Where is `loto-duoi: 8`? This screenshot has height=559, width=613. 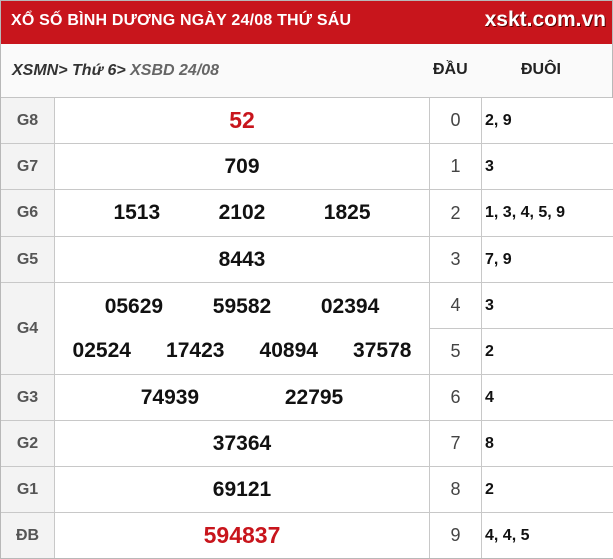 loto-duoi: 8 is located at coordinates (489, 443).